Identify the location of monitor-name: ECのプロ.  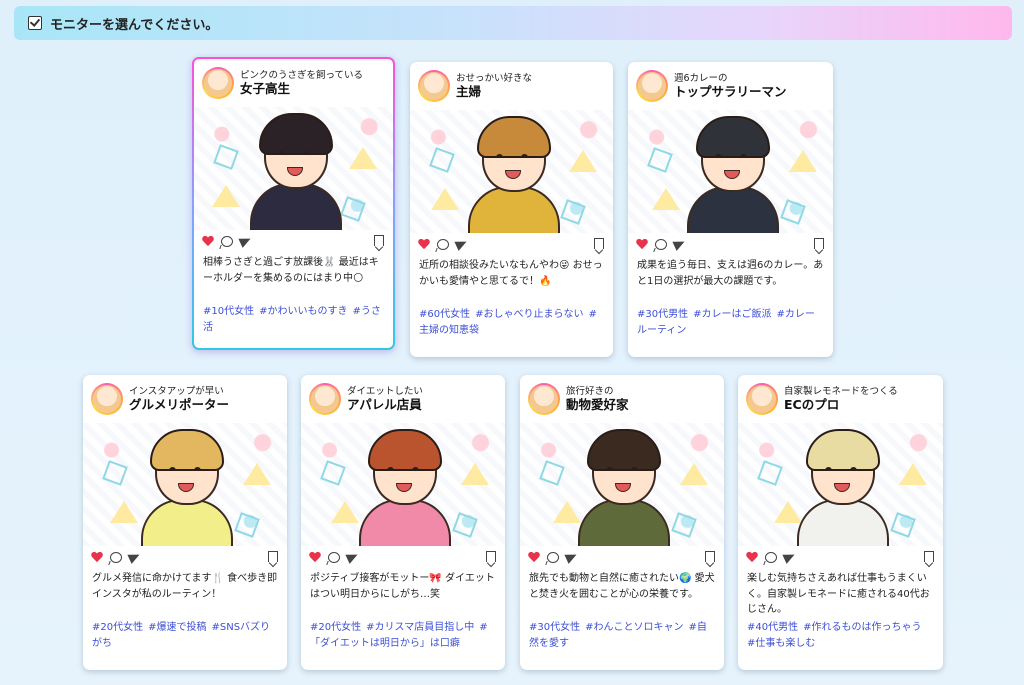
(812, 405).